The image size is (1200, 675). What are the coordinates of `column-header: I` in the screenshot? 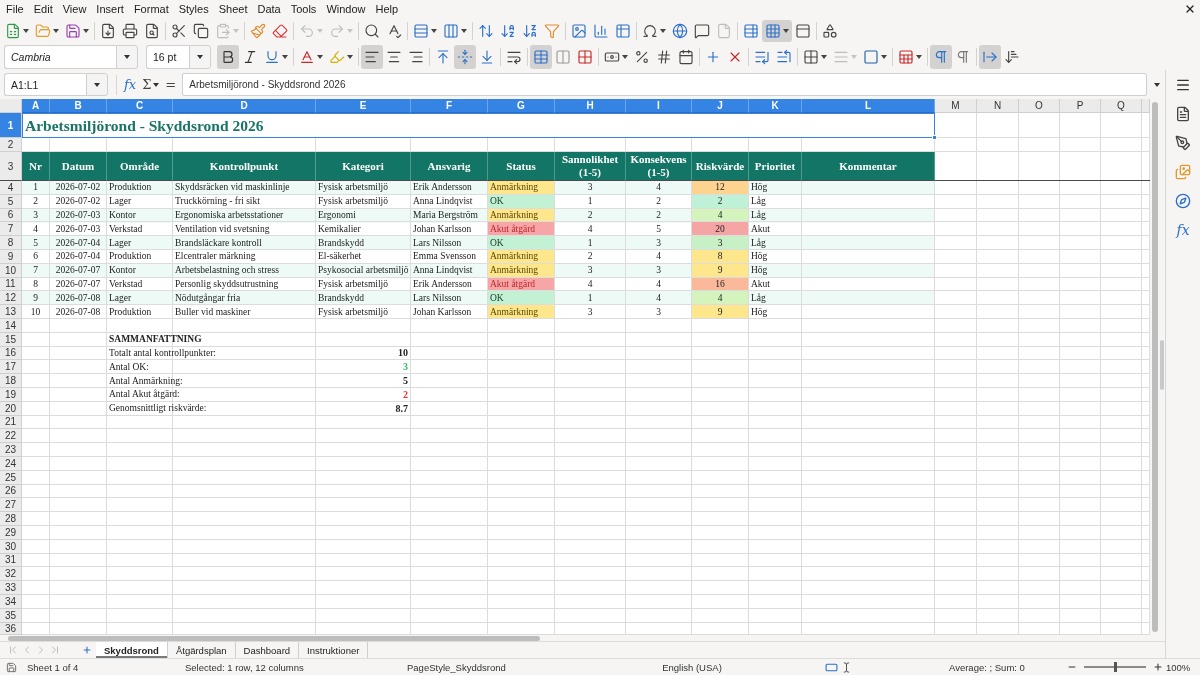 It's located at (659, 106).